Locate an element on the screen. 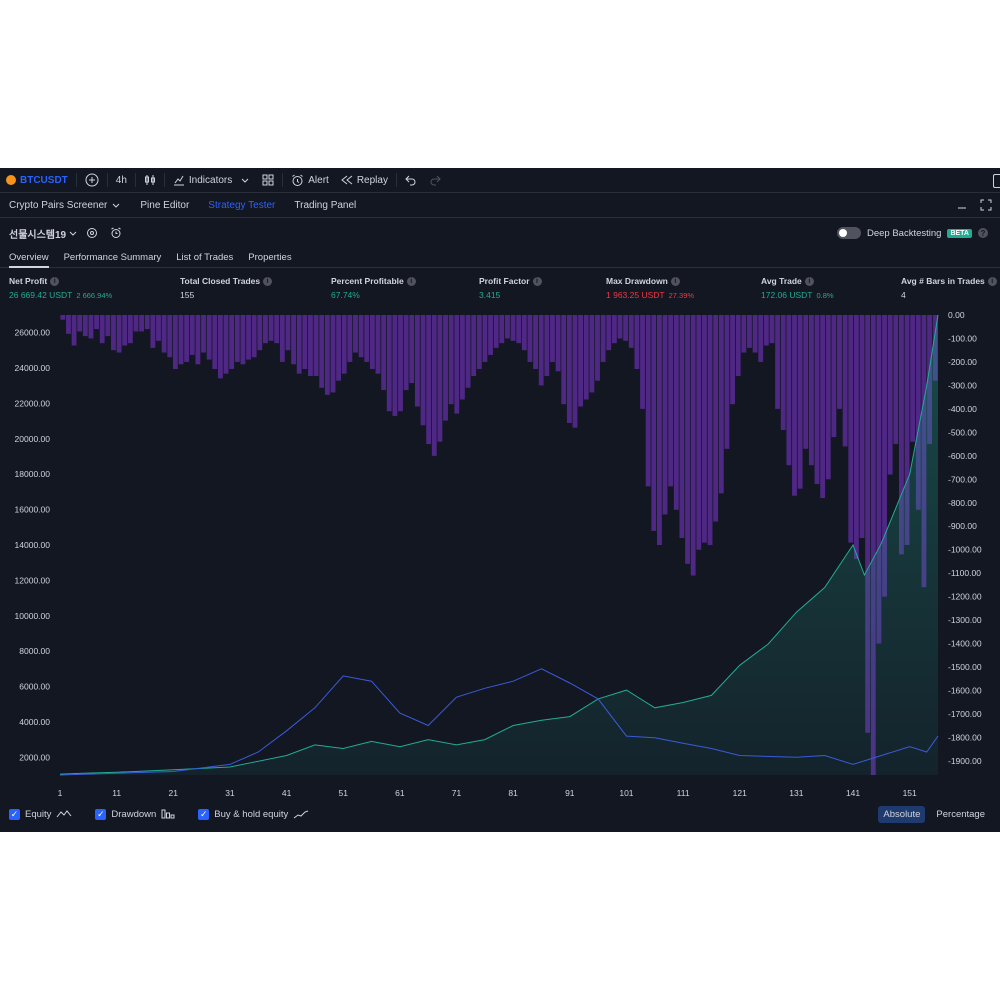  indicators-icon is located at coordinates (178, 180).